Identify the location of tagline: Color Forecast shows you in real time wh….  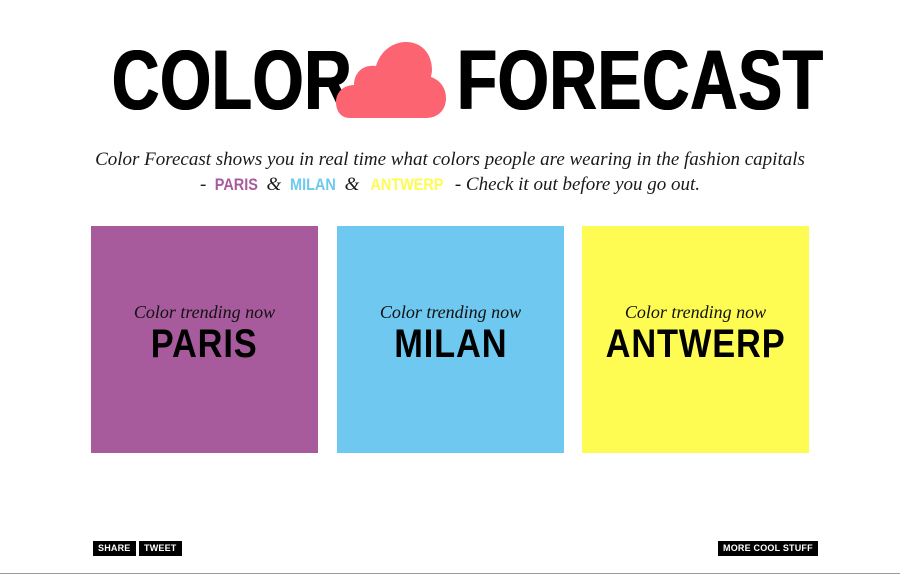
(450, 172).